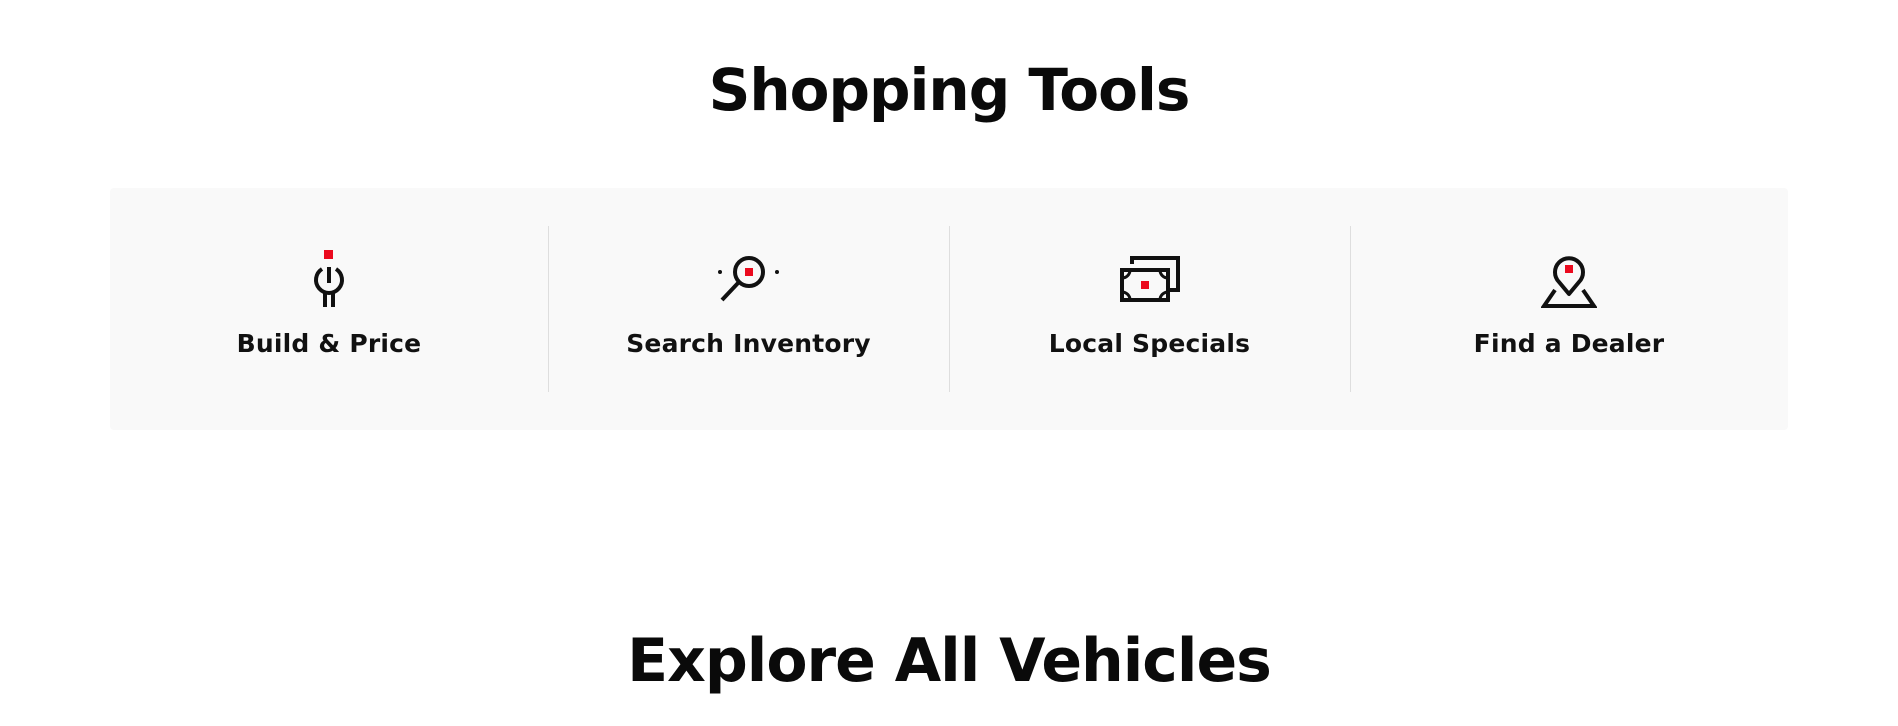 The width and height of the screenshot is (1898, 726). I want to click on find-dealer-label: Find a Dealer, so click(1569, 343).